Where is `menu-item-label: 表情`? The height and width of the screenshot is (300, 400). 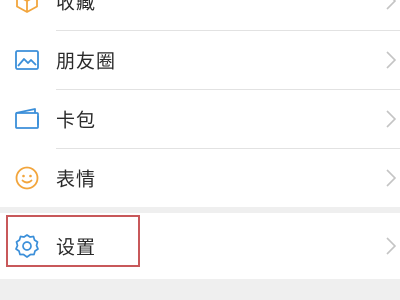
menu-item-label: 表情 is located at coordinates (76, 179).